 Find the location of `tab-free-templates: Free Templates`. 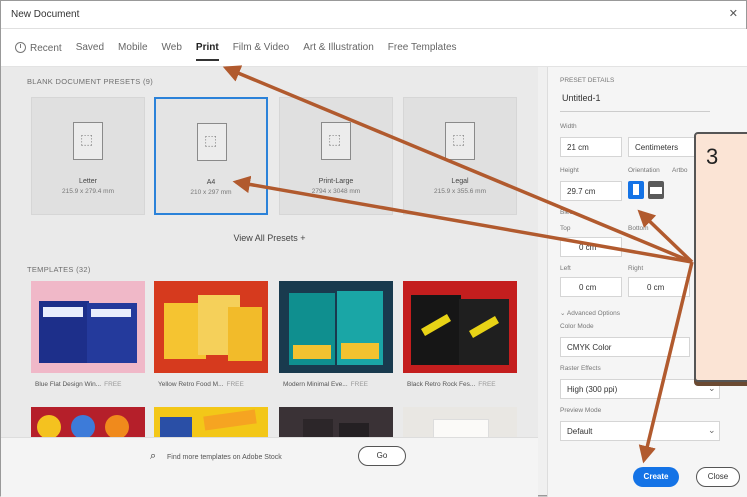

tab-free-templates: Free Templates is located at coordinates (422, 47).